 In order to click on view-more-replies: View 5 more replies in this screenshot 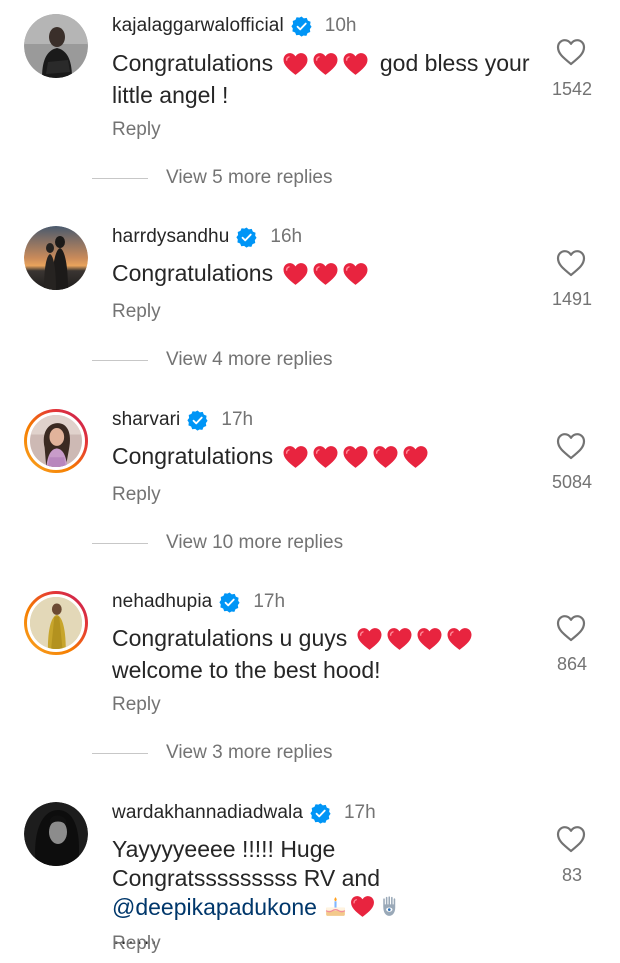, I will do `click(212, 178)`.